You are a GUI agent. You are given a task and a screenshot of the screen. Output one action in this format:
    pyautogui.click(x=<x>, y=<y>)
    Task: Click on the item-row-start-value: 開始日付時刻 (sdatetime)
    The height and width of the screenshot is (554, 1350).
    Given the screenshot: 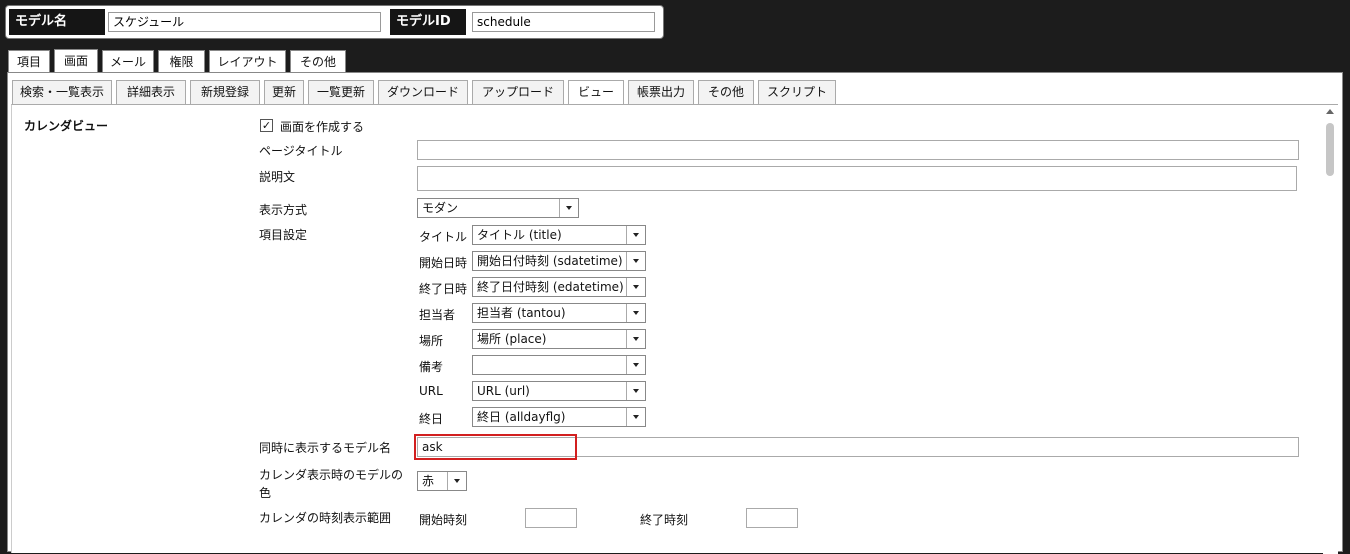 What is the action you would take?
    pyautogui.click(x=550, y=261)
    